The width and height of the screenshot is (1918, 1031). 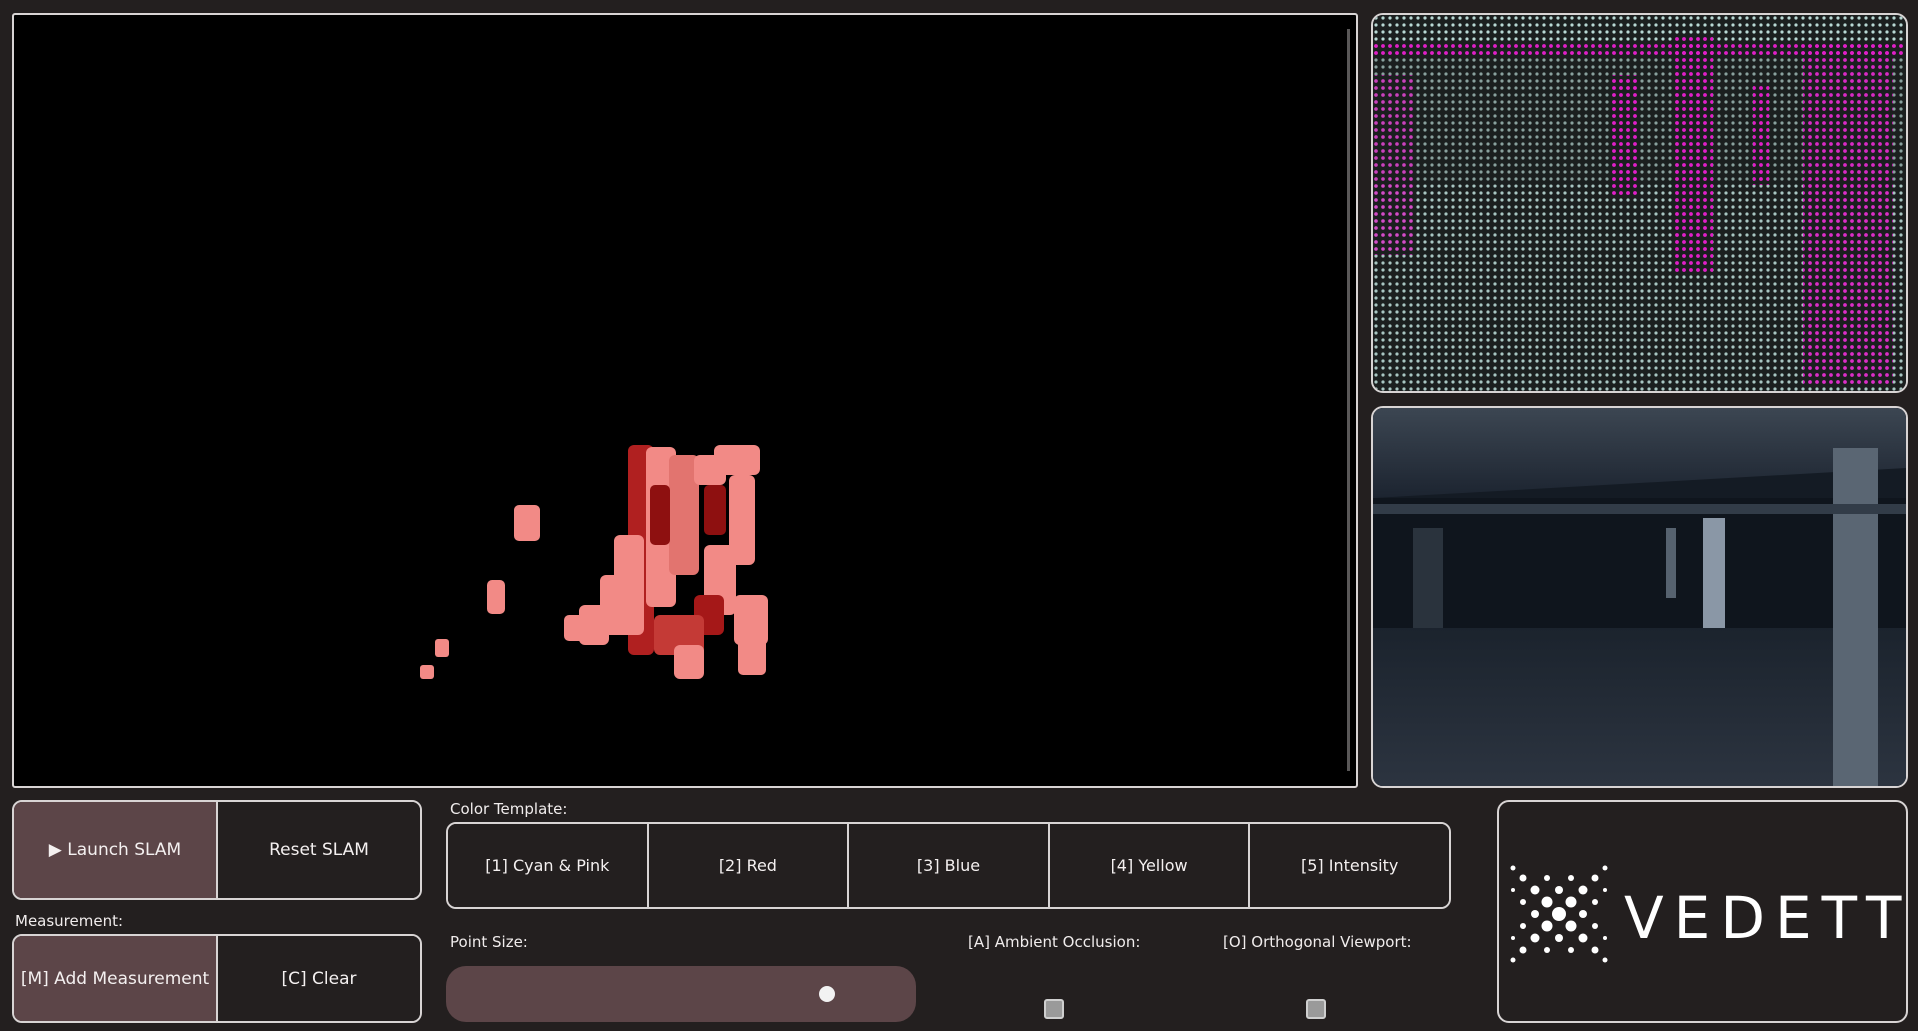 I want to click on point-size-heading: Point Size:, so click(x=489, y=942).